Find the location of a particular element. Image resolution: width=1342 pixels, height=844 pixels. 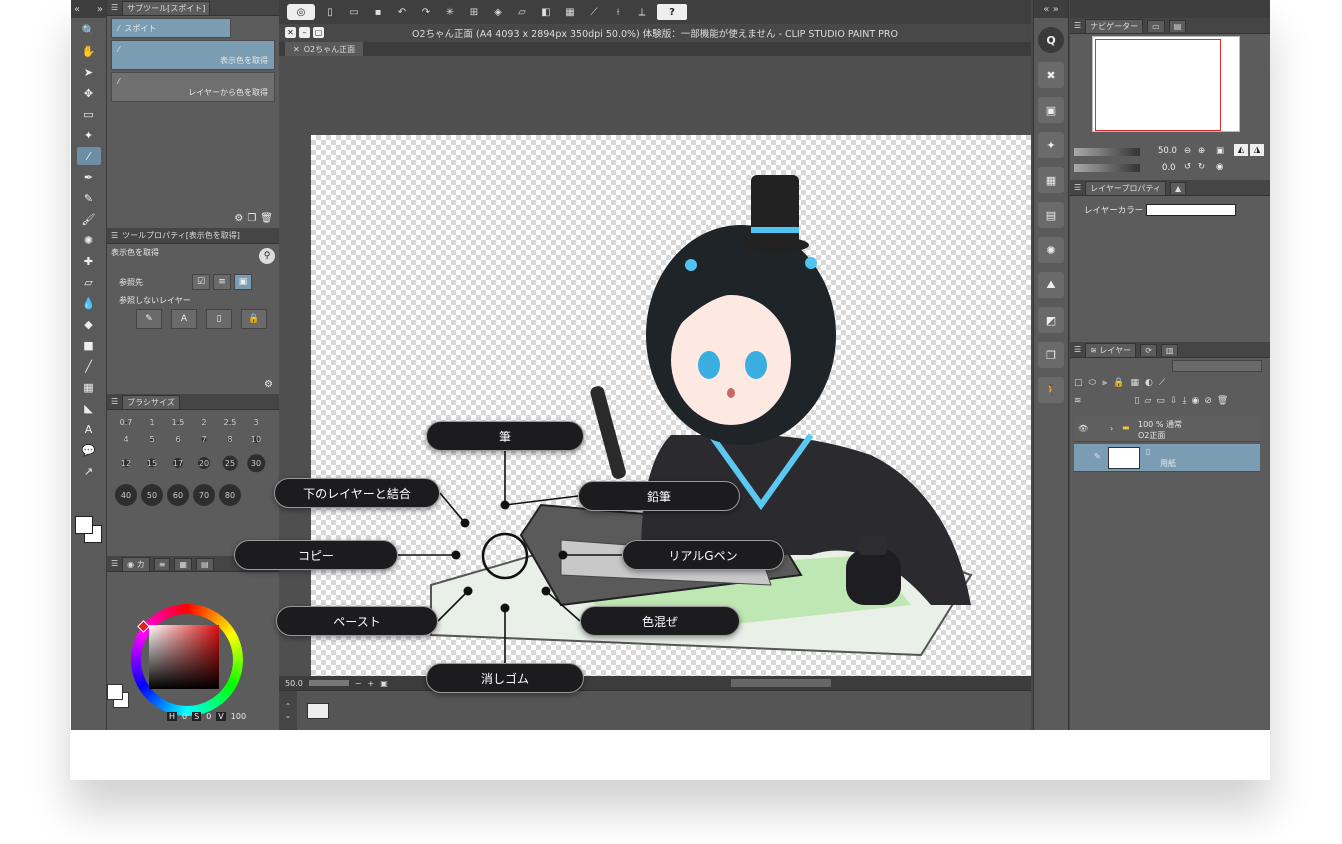

callout-pencil: 鉛筆 is located at coordinates (659, 496).